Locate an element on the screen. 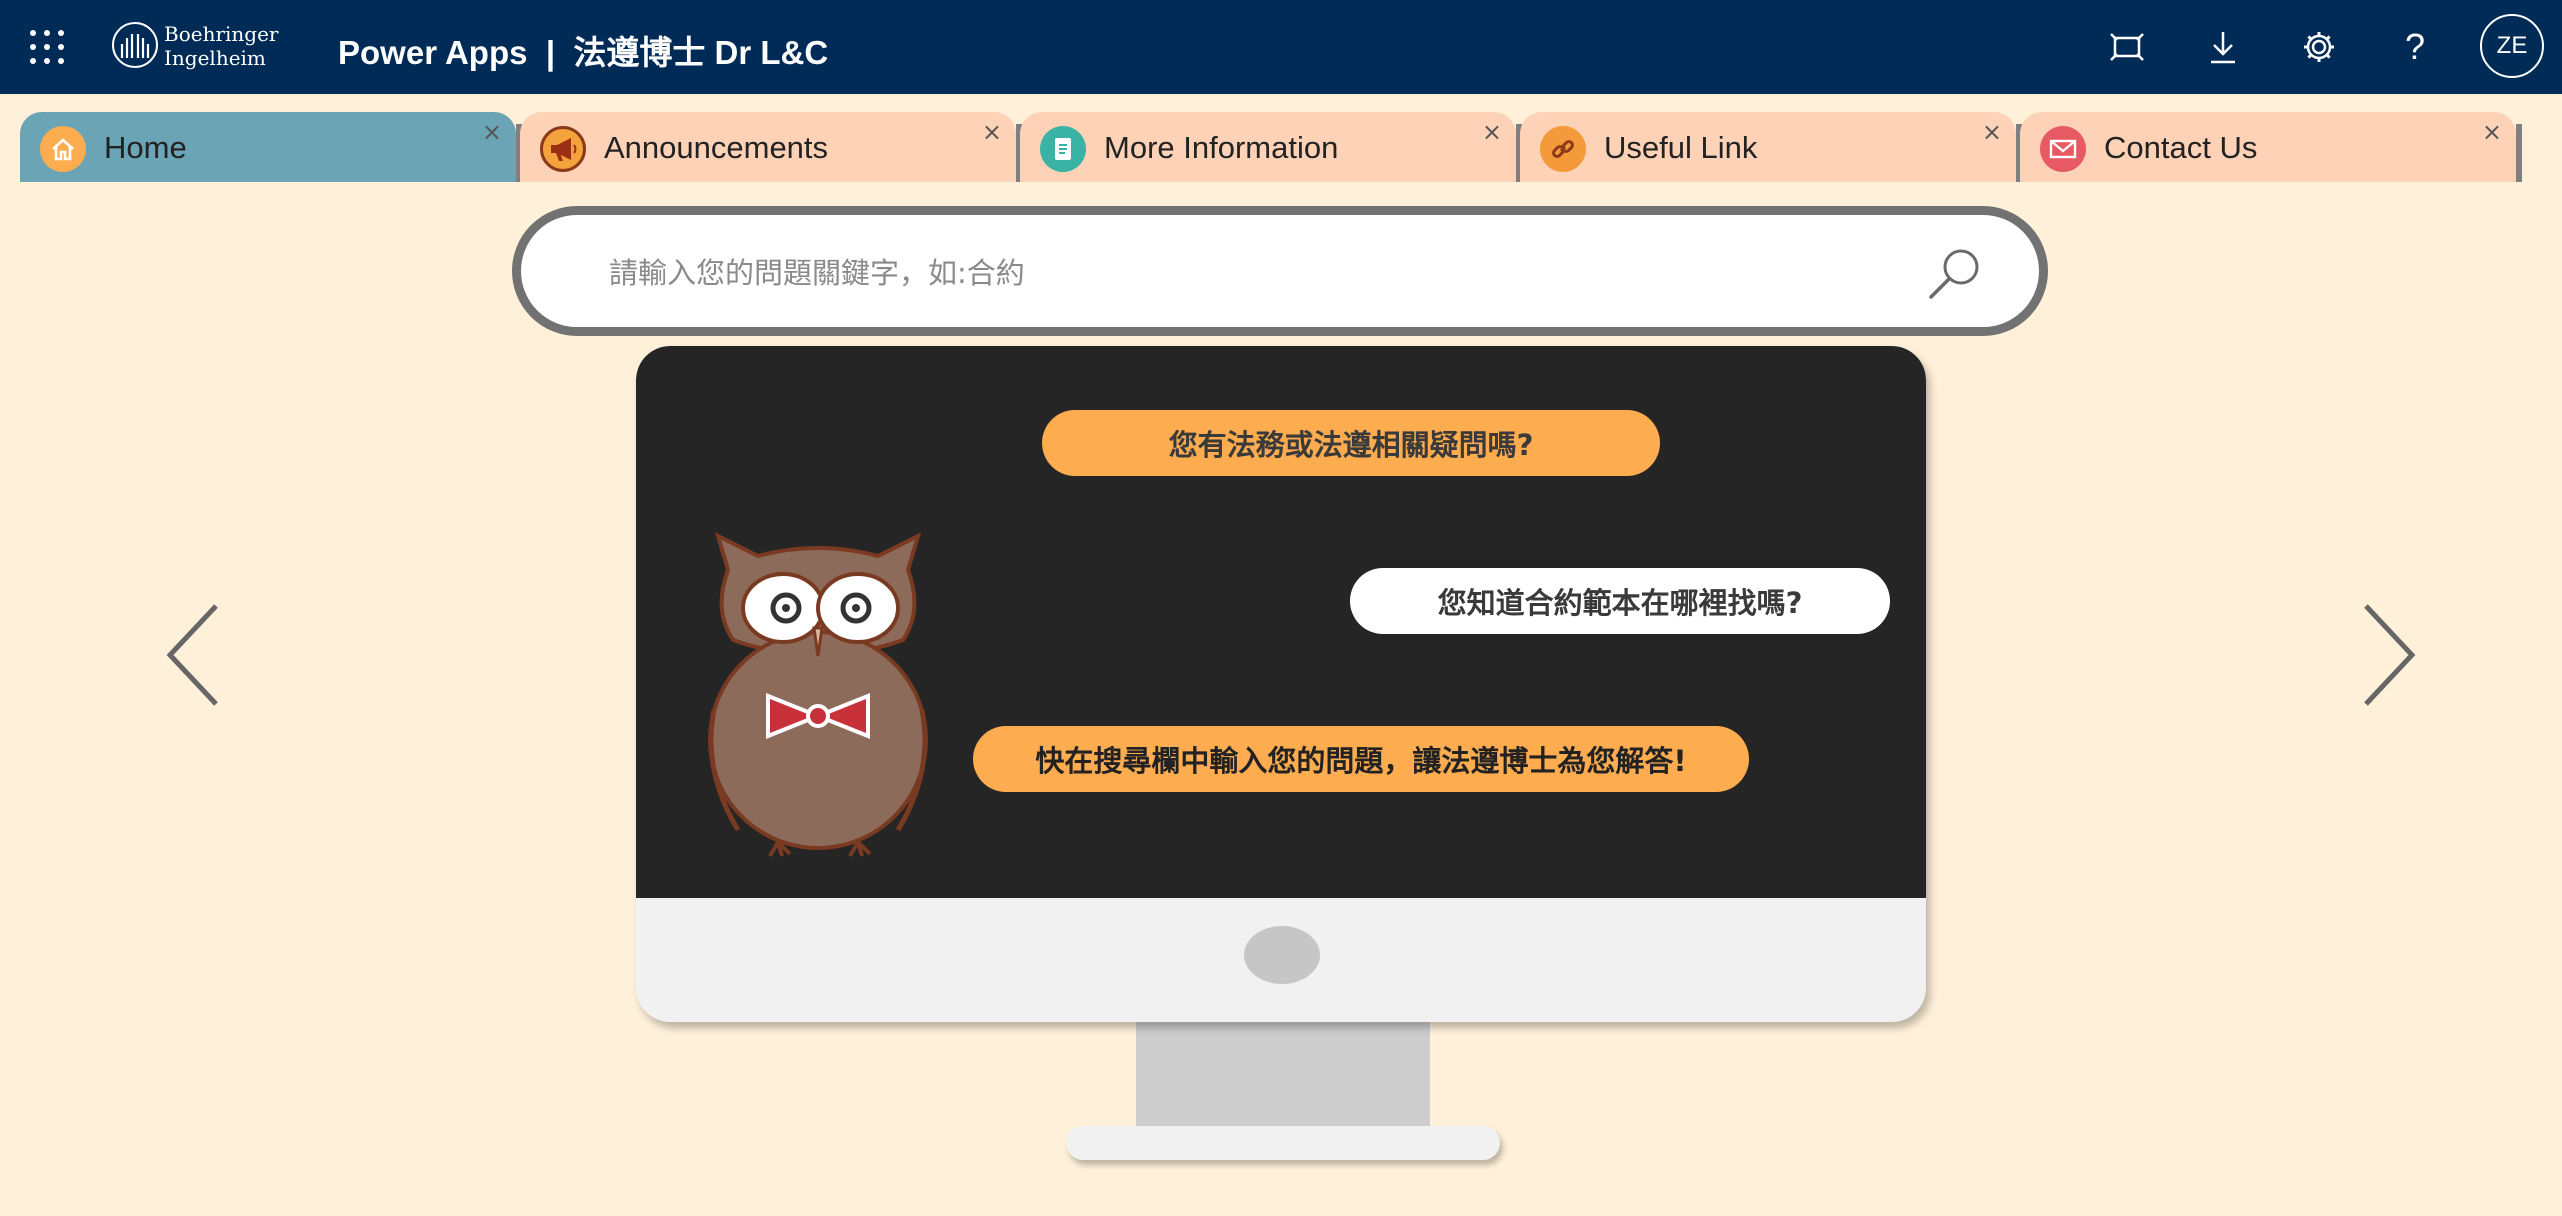  tab-more-information: More Information × is located at coordinates (1268, 147).